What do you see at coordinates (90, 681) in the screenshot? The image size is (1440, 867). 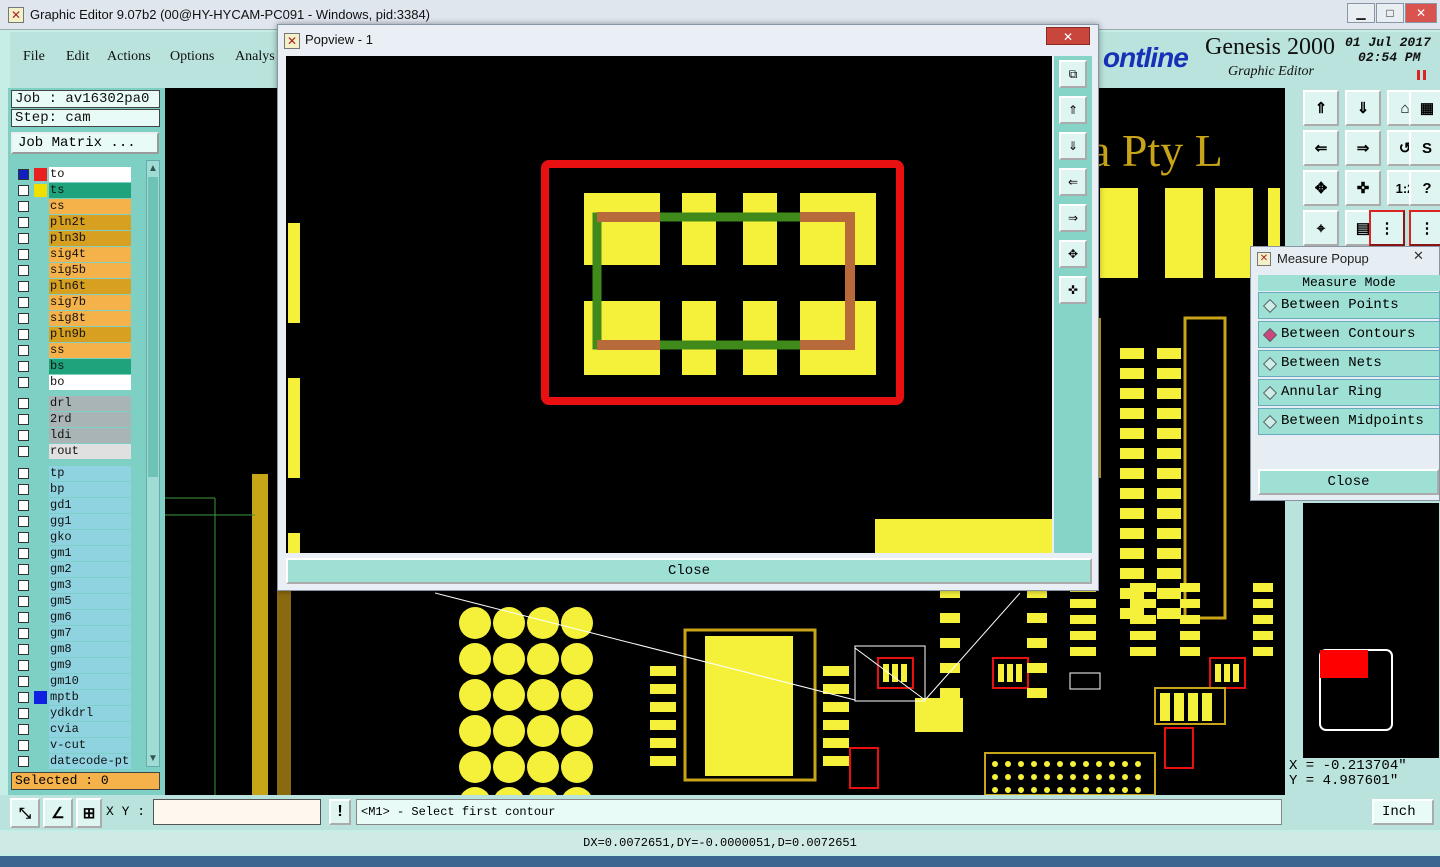 I see `layer-name: gm10` at bounding box center [90, 681].